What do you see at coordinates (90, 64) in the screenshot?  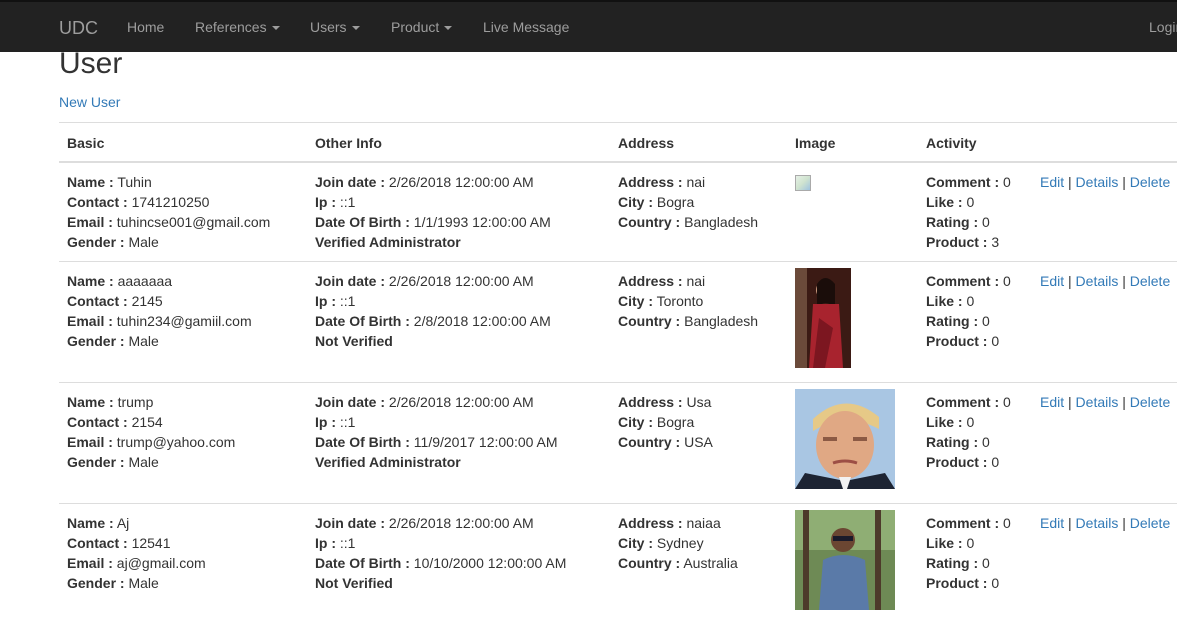 I see `page-title: User` at bounding box center [90, 64].